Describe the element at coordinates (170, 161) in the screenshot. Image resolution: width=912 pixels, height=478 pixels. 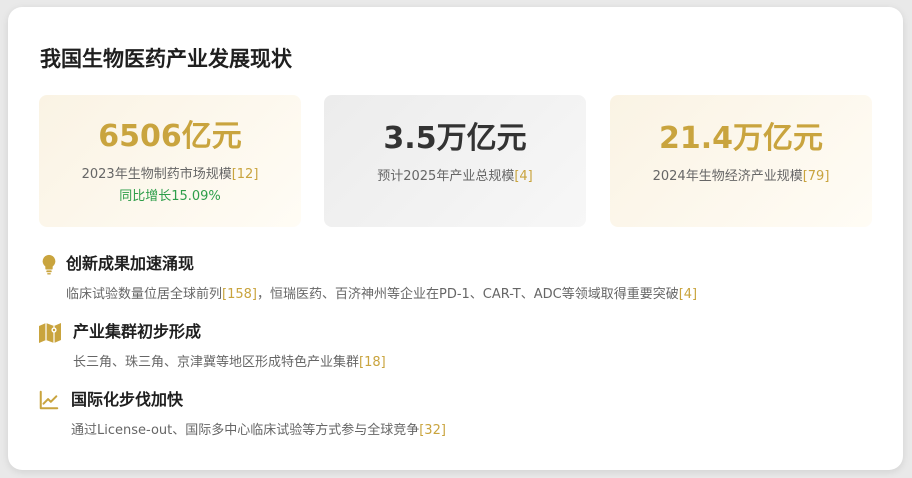
I see `stat-card-biopharma-market: 6506亿元 2023年生物制药市场规模[12] 同比增长15.09%` at that location.